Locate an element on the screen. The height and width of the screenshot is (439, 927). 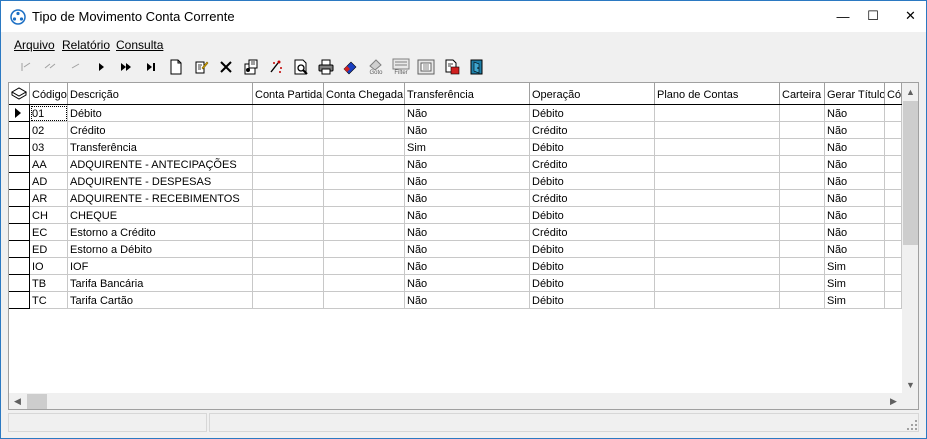
table-row: 03 Transferência Sim Débito Não is located at coordinates (455, 147).